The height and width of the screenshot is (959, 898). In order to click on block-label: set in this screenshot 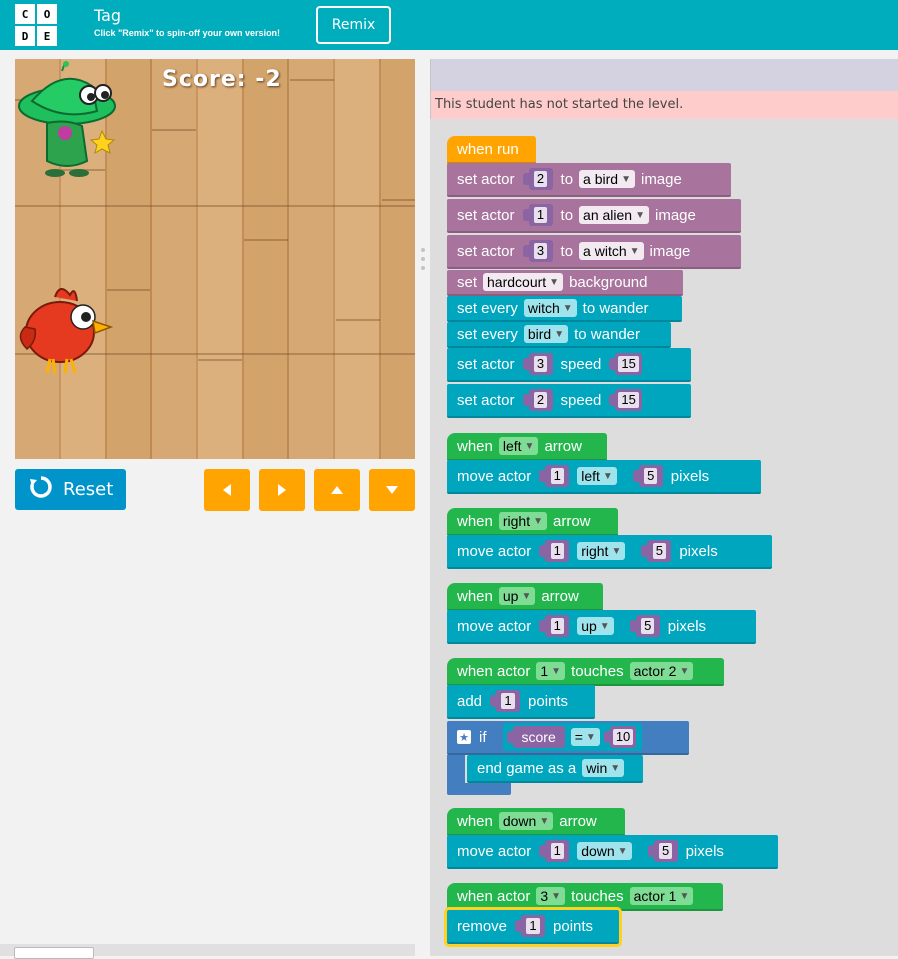, I will do `click(467, 282)`.